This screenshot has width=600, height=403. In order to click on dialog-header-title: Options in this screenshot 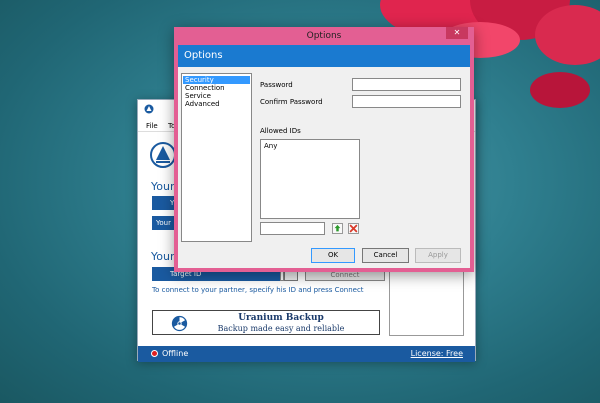, I will do `click(203, 55)`.